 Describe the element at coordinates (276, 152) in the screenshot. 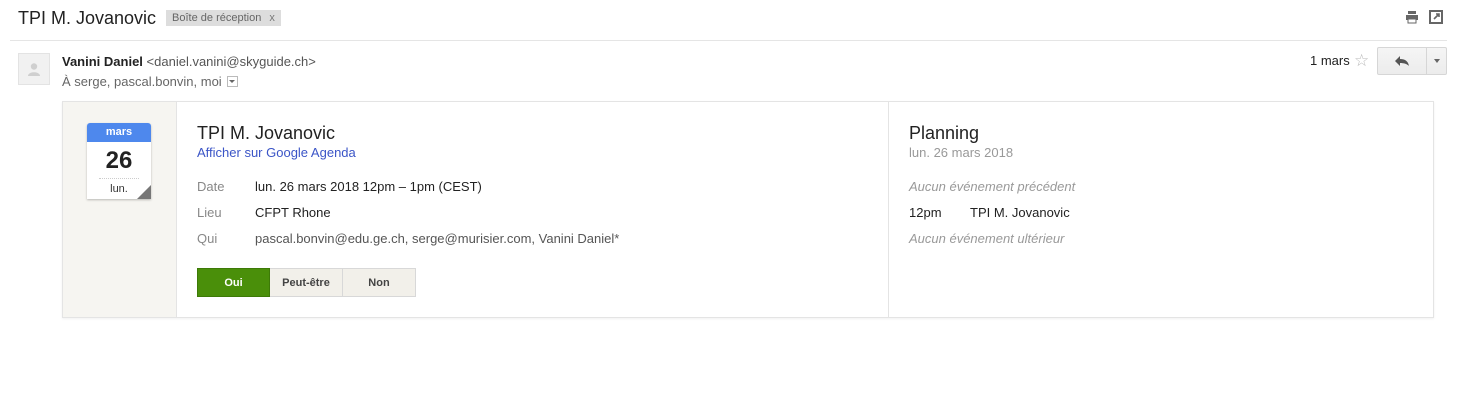

I see `view-in-google-calendar-link: Afficher sur Google Agenda` at that location.